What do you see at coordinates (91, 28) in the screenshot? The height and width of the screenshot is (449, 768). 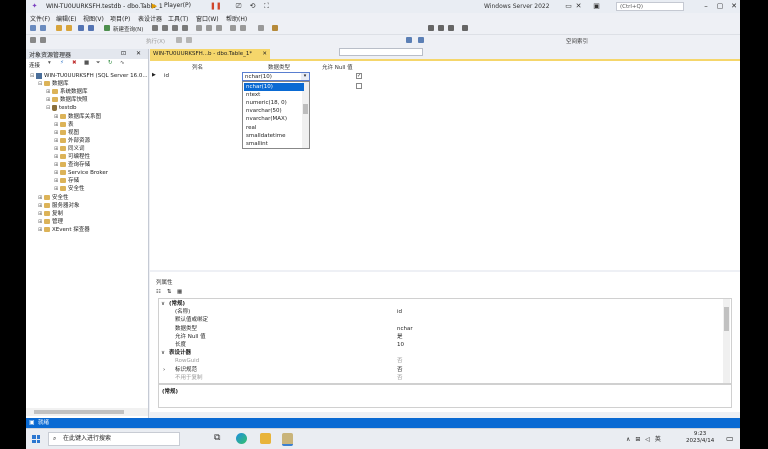 I see `save-all-icon` at bounding box center [91, 28].